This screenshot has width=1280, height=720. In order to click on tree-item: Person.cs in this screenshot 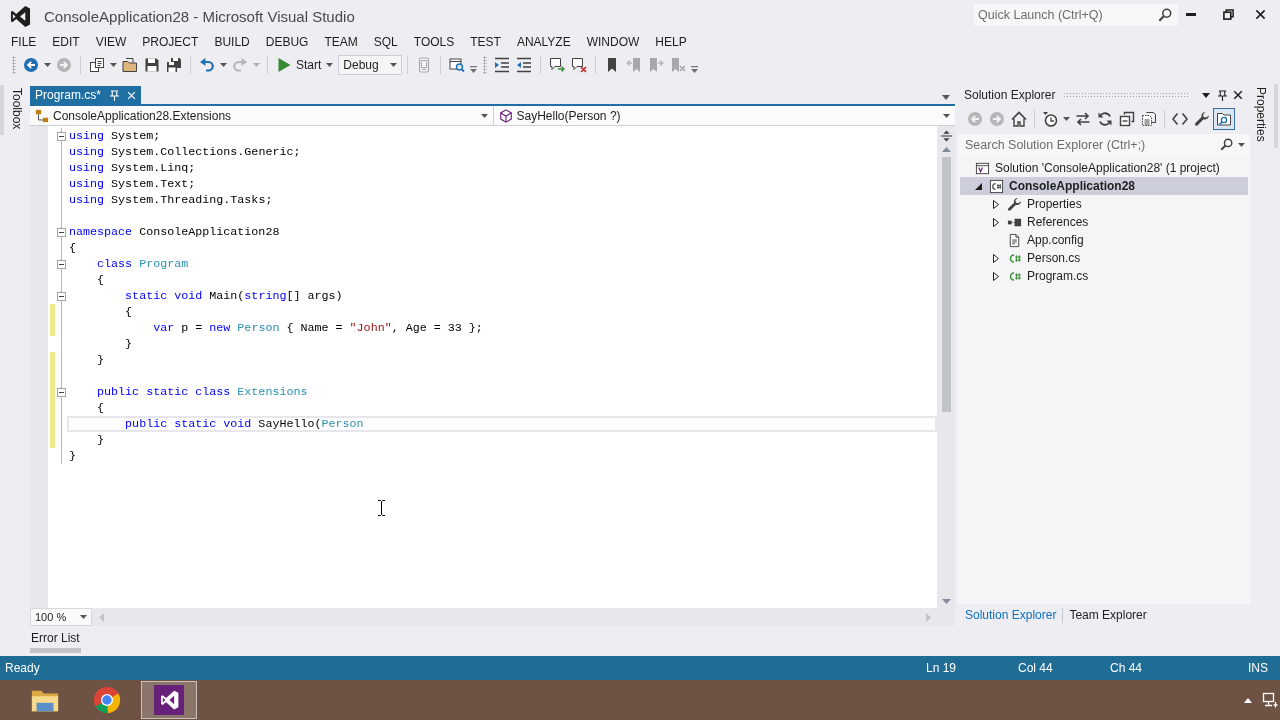, I will do `click(1104, 258)`.